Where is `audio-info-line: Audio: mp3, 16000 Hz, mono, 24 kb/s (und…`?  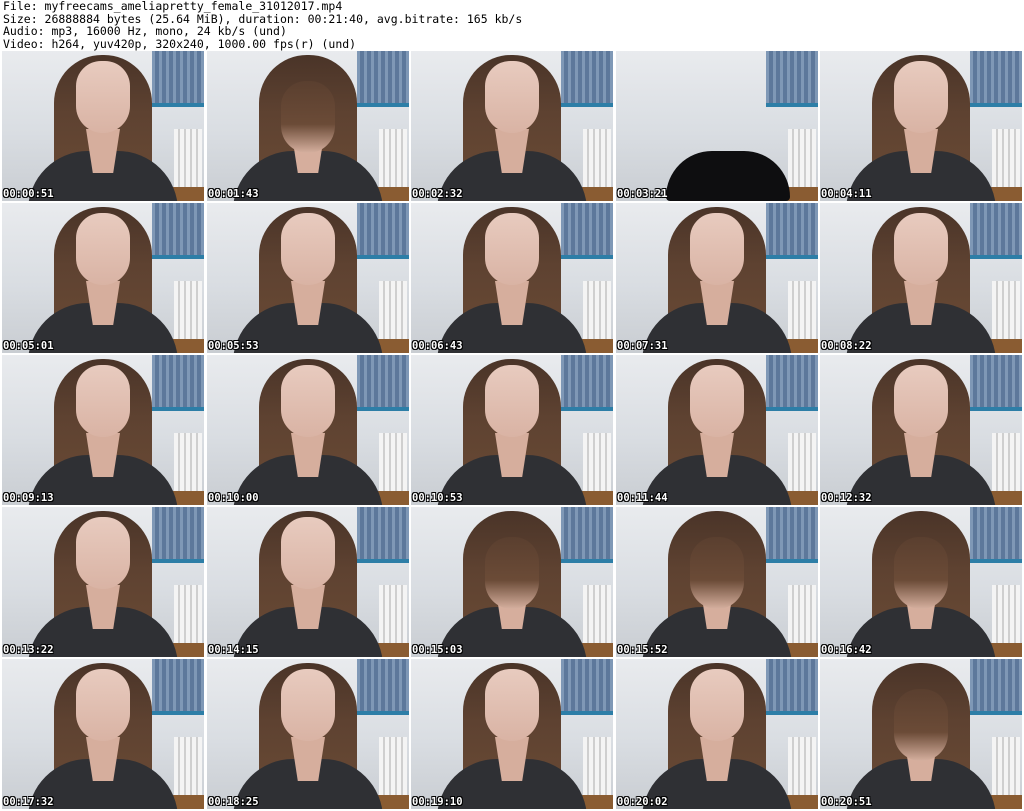
audio-info-line: Audio: mp3, 16000 Hz, mono, 24 kb/s (und… is located at coordinates (145, 31).